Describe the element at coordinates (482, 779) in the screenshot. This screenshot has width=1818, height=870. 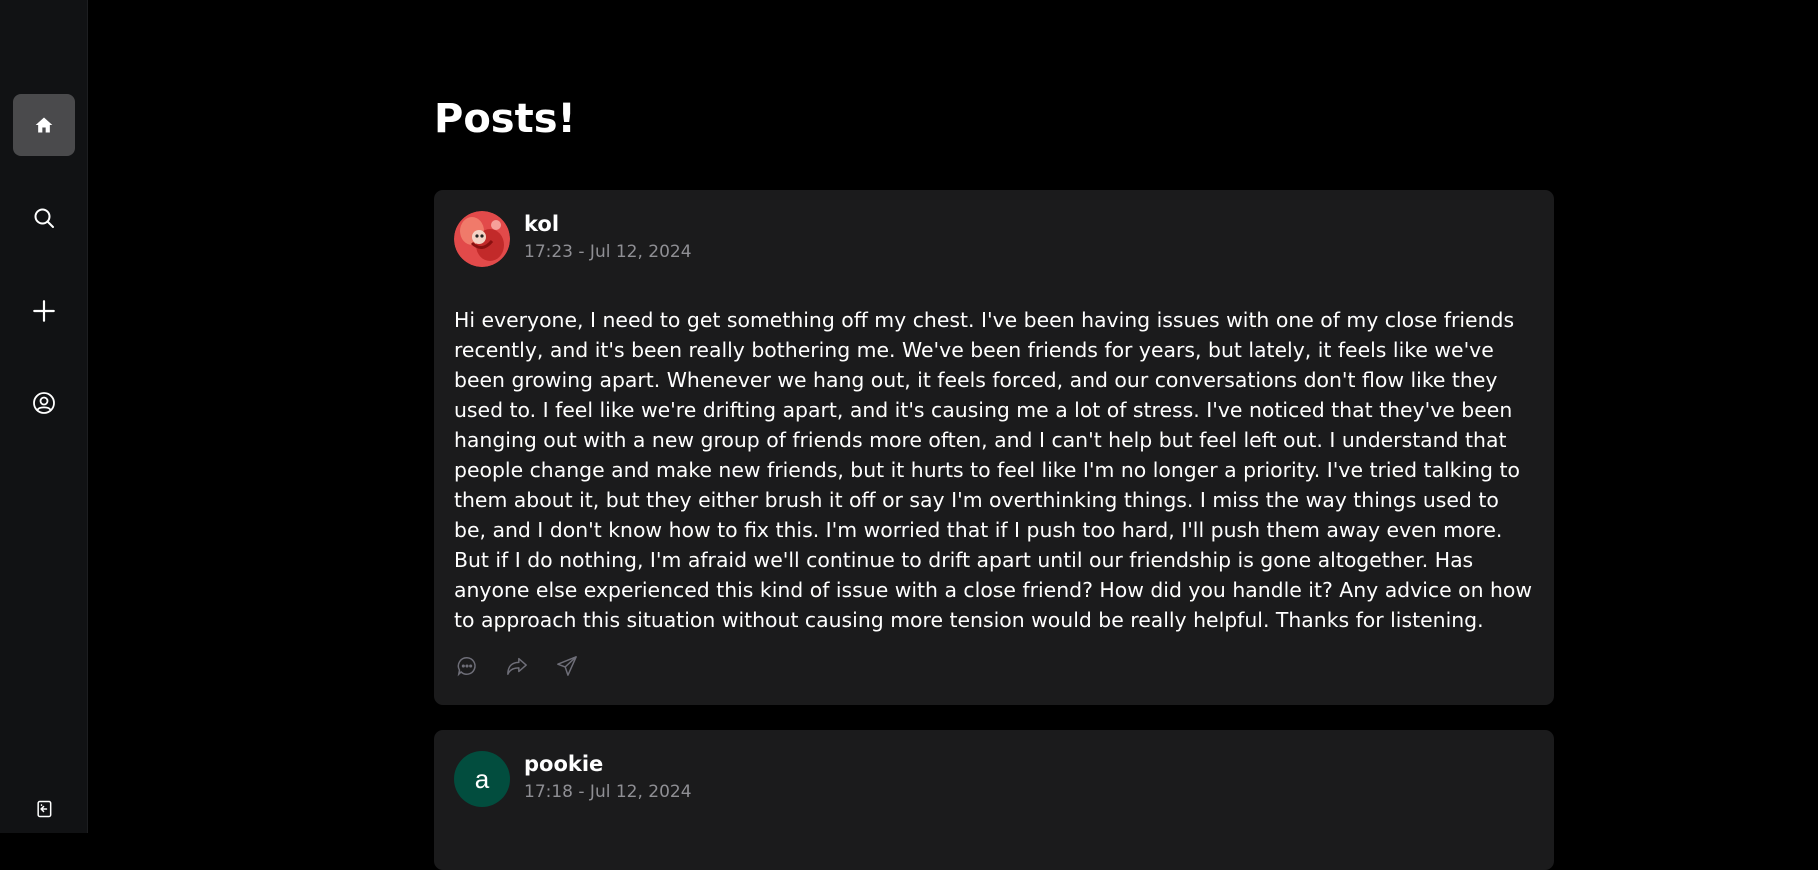
I see `avatar: a` at that location.